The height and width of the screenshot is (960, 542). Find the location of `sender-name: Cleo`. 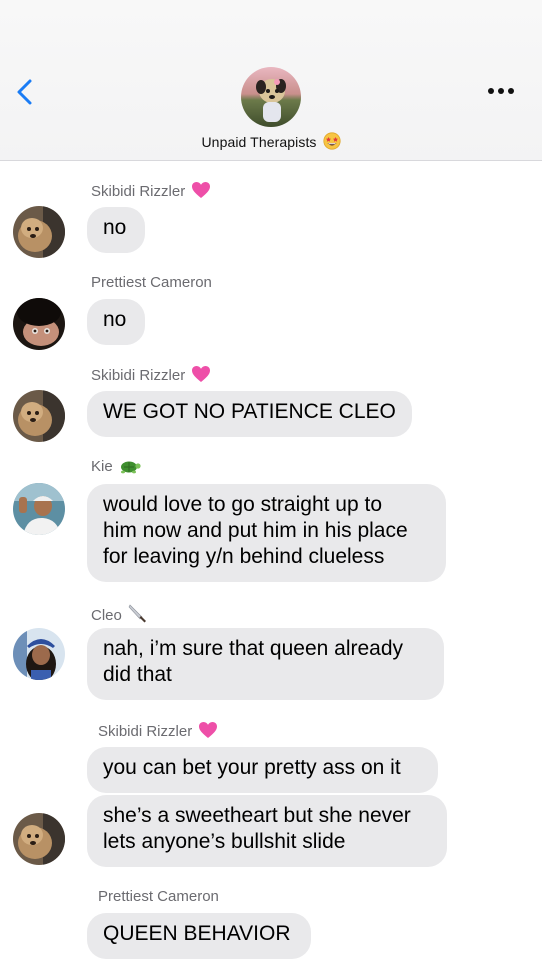

sender-name: Cleo is located at coordinates (119, 615).